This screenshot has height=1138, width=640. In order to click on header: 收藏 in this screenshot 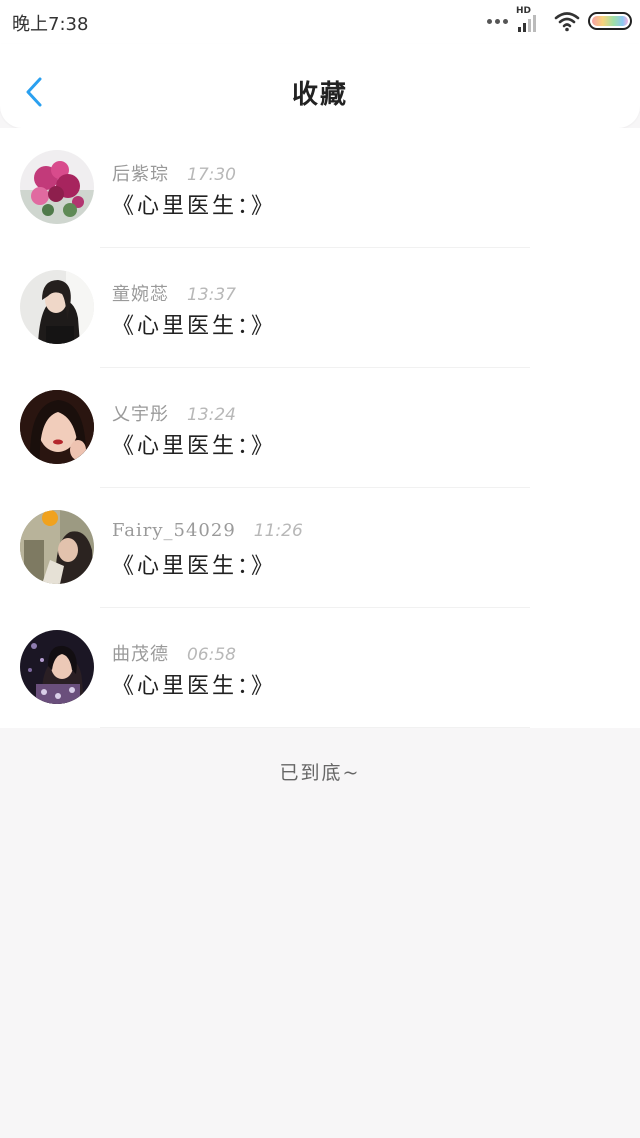, I will do `click(320, 86)`.